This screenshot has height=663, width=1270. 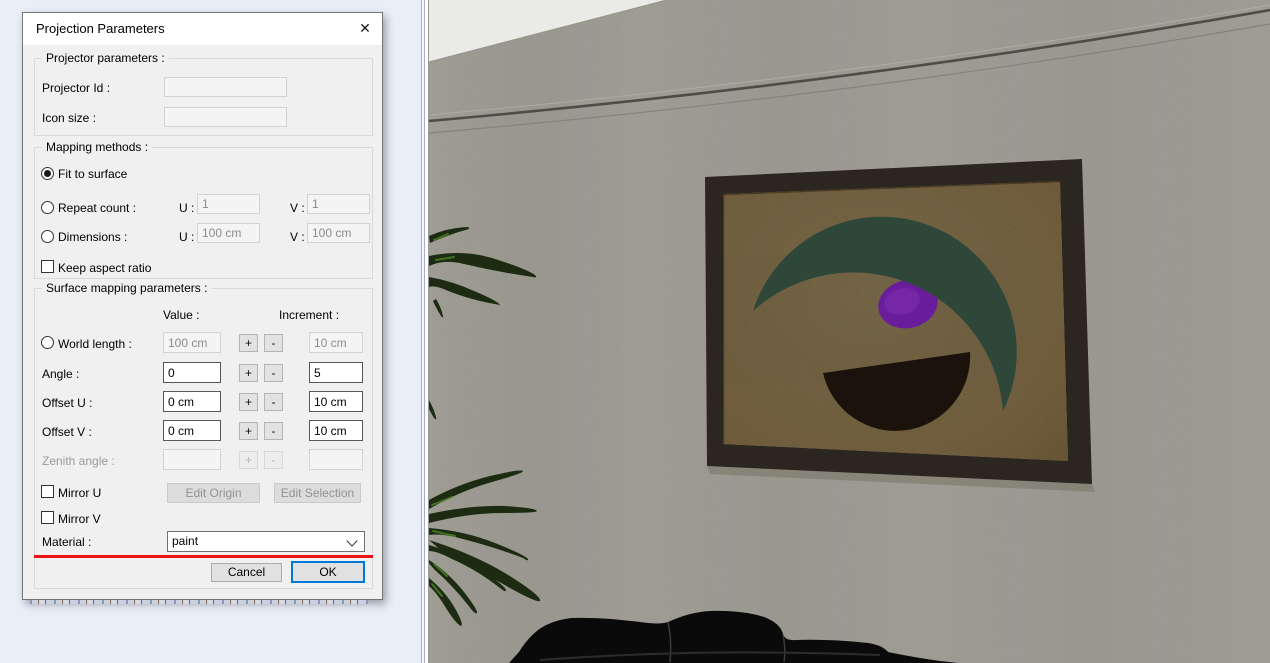 I want to click on mirror-v-checkbox, so click(x=47, y=517).